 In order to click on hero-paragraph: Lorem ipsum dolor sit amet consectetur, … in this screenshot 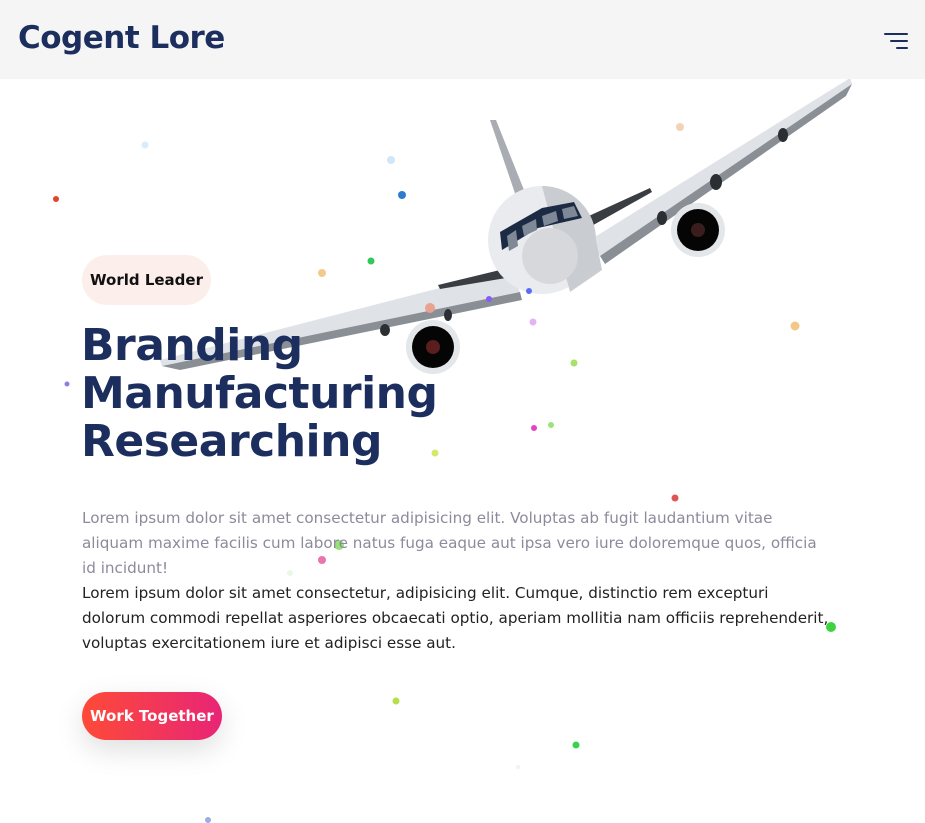, I will do `click(455, 618)`.